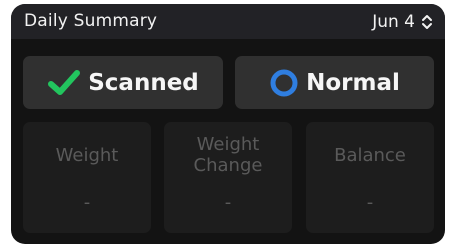  Describe the element at coordinates (370, 202) in the screenshot. I see `balance-value: -` at that location.